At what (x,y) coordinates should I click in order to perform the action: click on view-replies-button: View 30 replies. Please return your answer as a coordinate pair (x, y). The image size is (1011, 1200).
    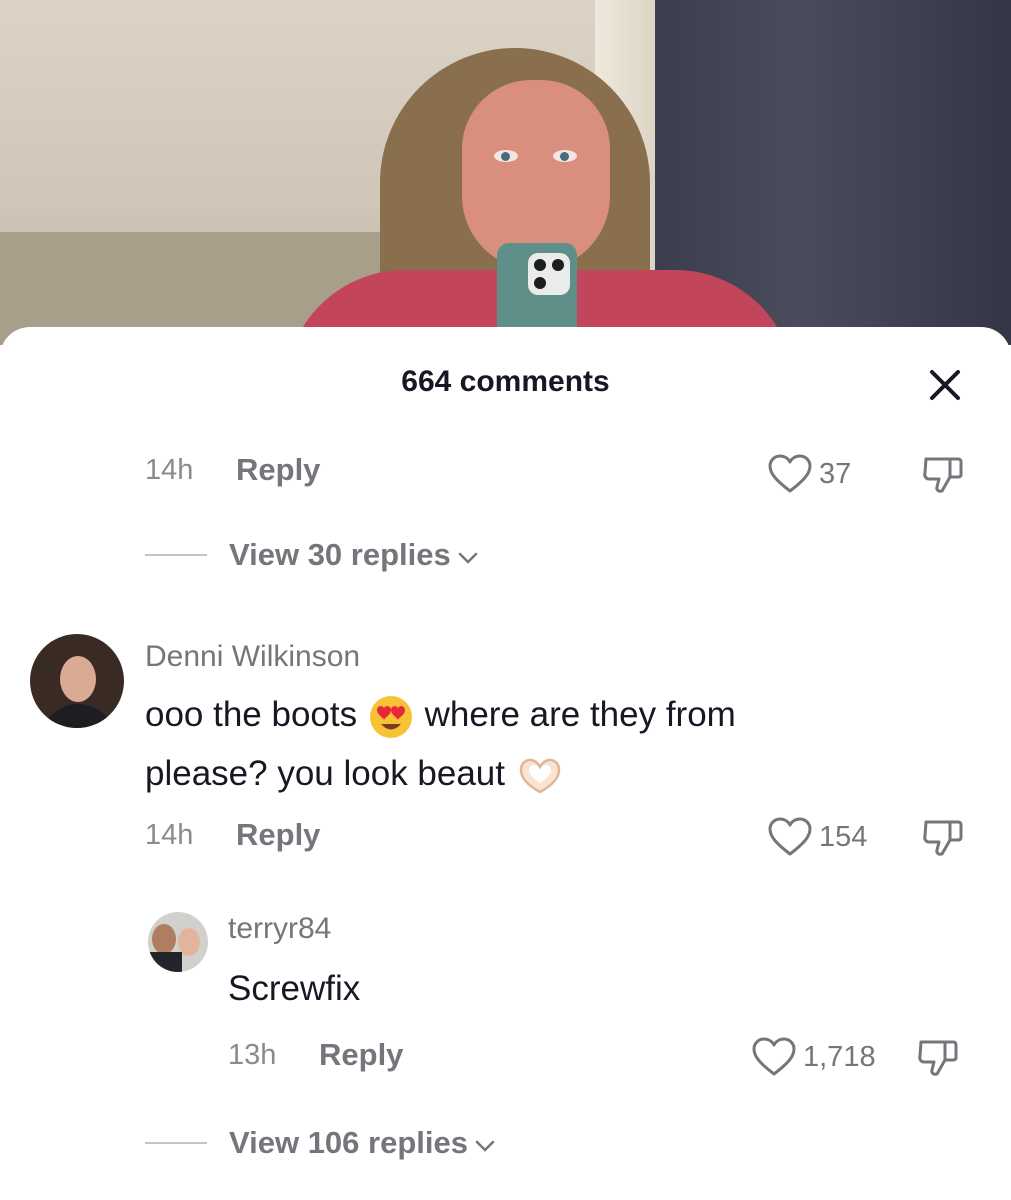
    Looking at the image, I should click on (313, 555).